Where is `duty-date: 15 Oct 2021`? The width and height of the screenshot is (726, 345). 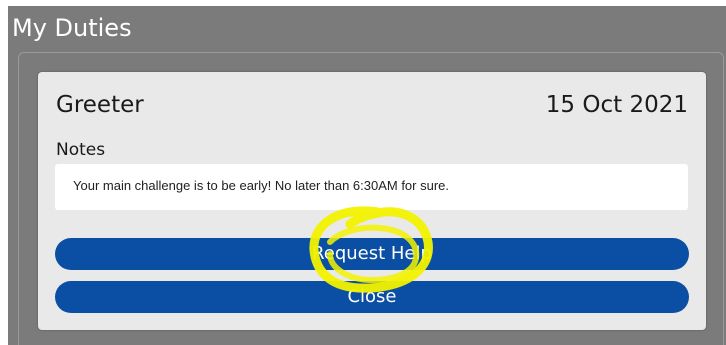 duty-date: 15 Oct 2021 is located at coordinates (616, 105).